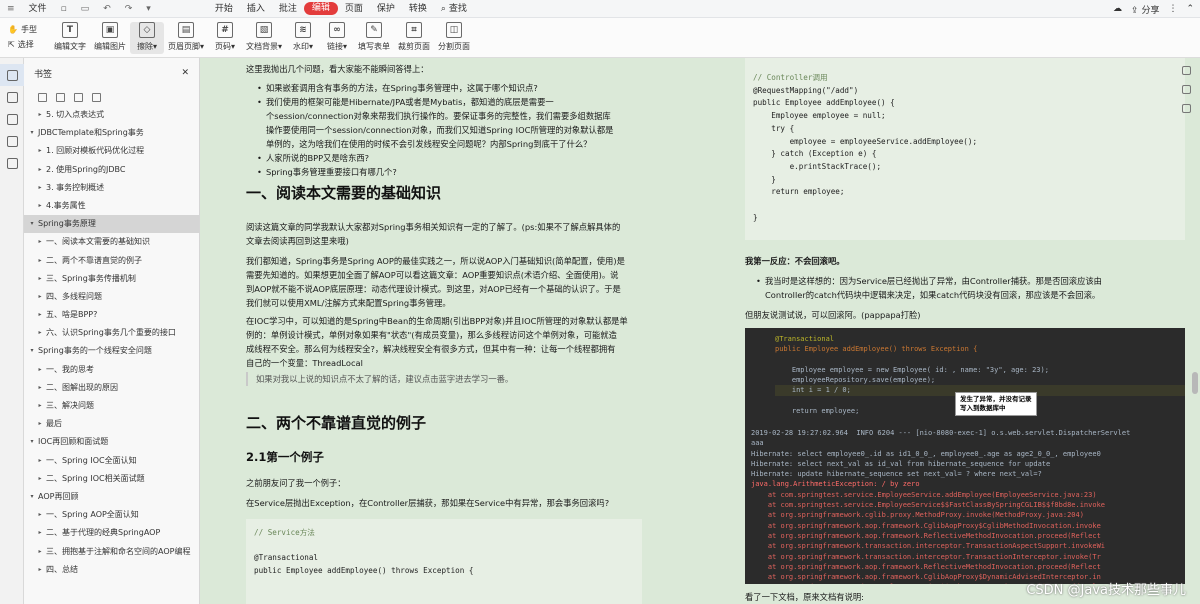  I want to click on scrollbar-thumb, so click(1195, 383).